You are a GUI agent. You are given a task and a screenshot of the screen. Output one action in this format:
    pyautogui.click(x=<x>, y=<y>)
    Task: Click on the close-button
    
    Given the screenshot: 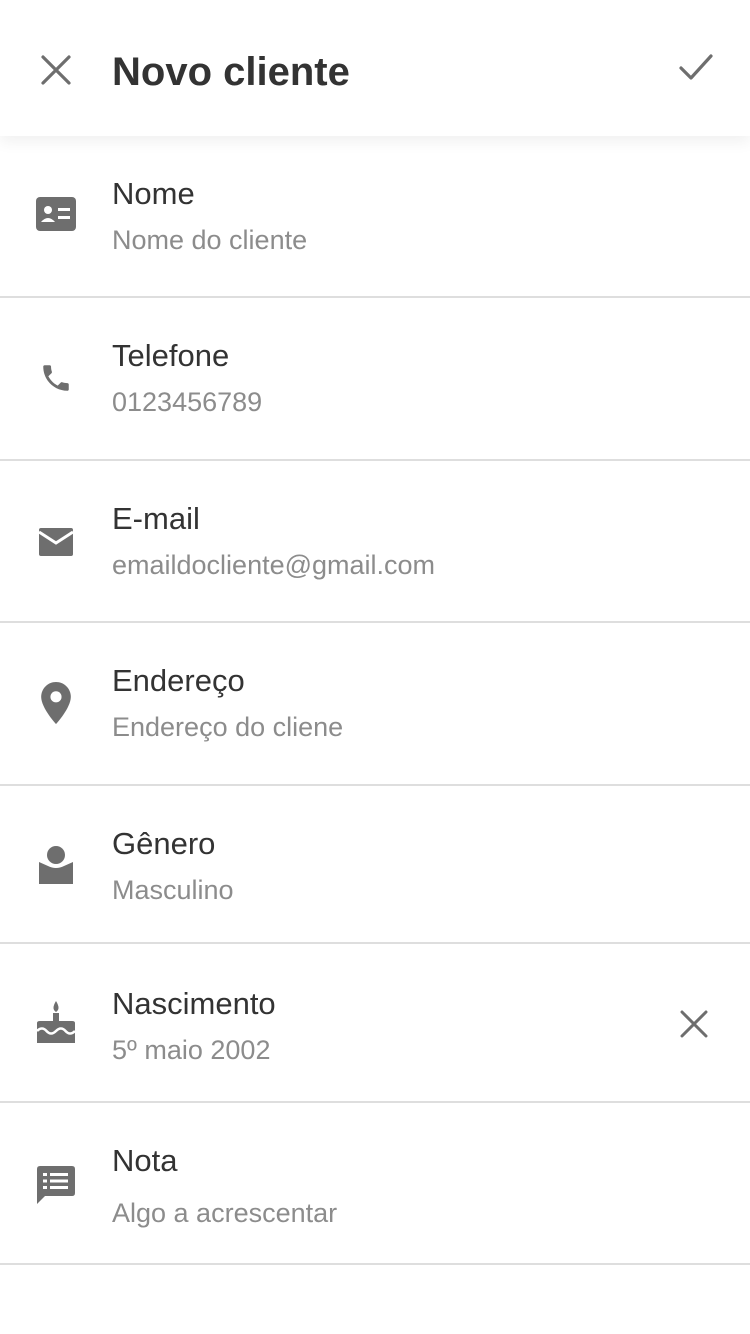 What is the action you would take?
    pyautogui.click(x=56, y=70)
    